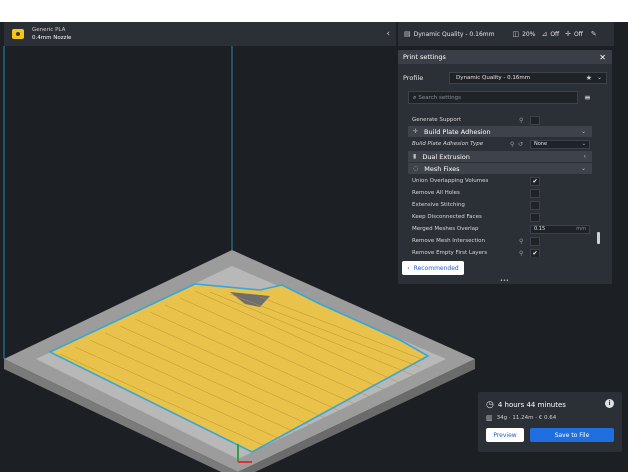 This screenshot has height=472, width=628. I want to click on merged-meshes-overlap-input: 0.15 mm, so click(560, 229).